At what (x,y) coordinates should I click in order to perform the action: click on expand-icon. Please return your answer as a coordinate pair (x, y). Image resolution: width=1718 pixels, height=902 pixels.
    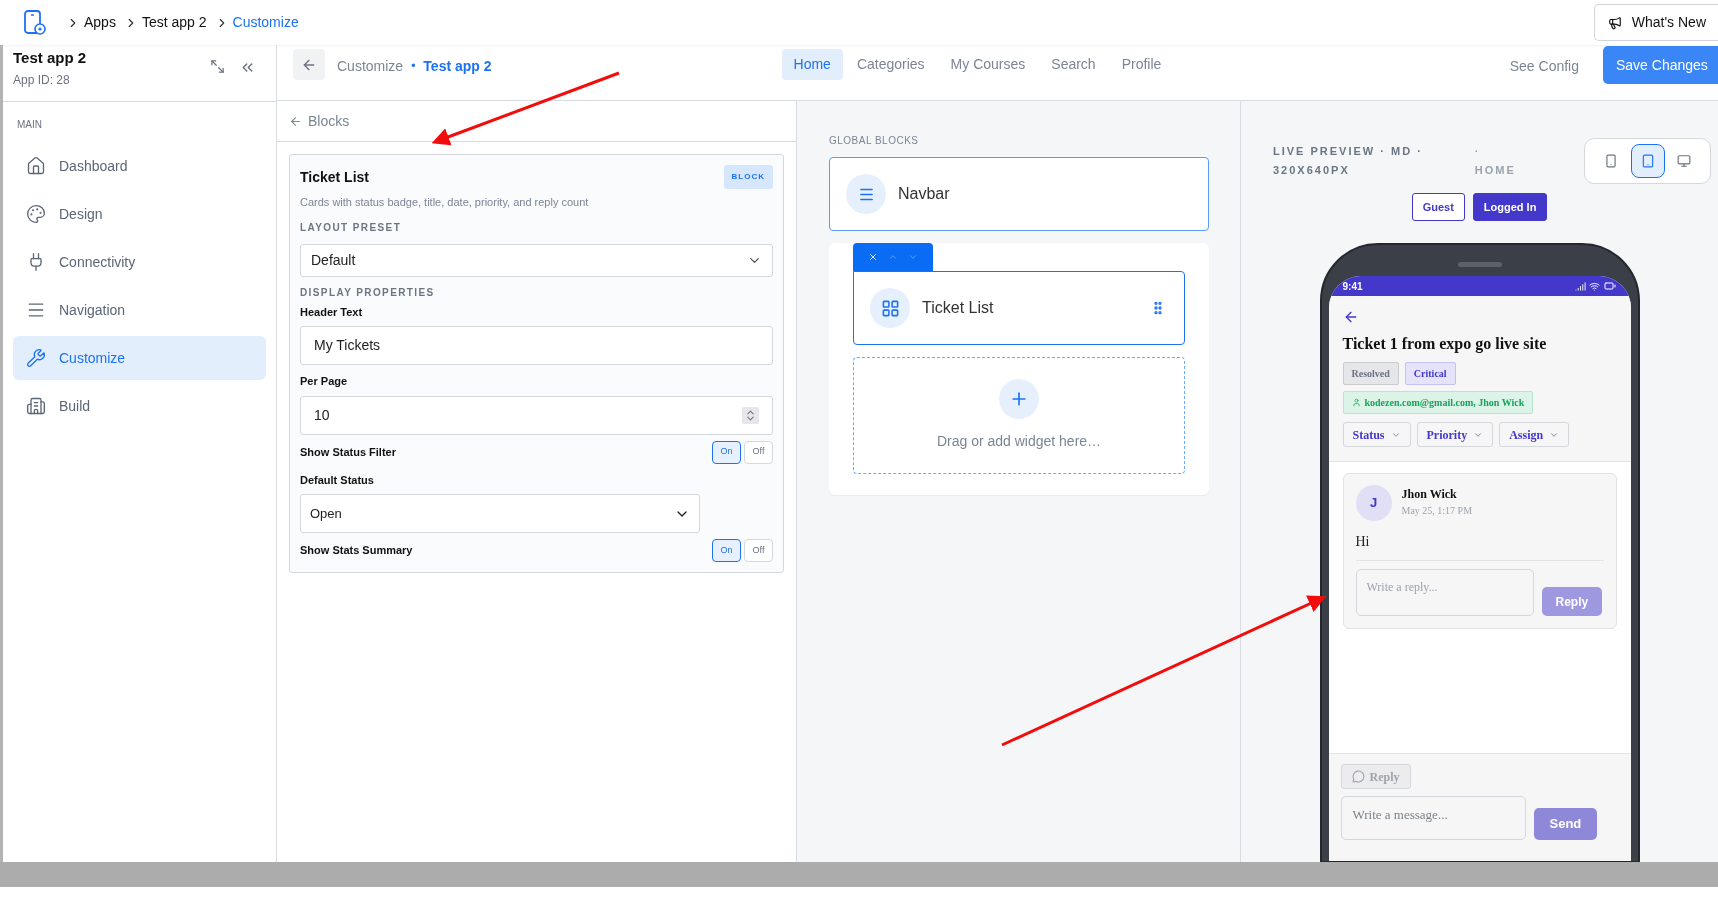
    Looking at the image, I should click on (217, 66).